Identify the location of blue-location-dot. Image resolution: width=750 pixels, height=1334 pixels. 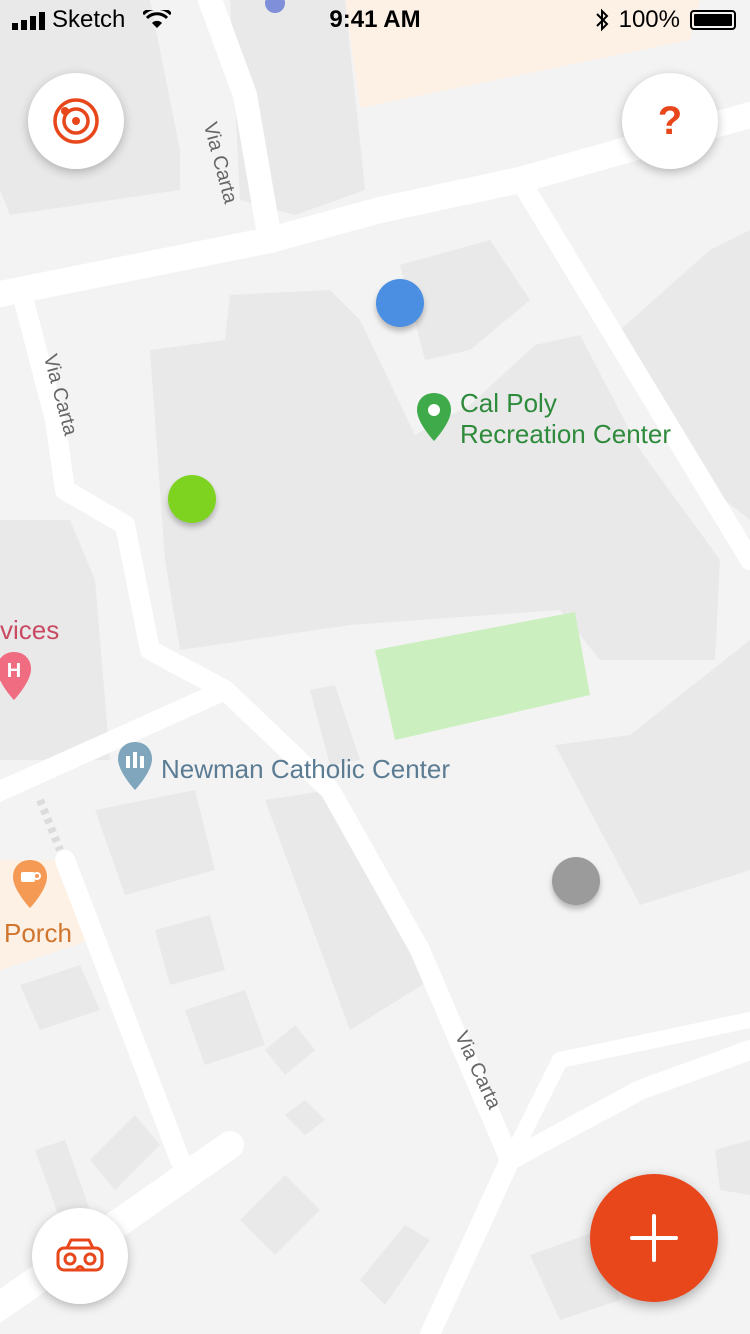
(400, 303).